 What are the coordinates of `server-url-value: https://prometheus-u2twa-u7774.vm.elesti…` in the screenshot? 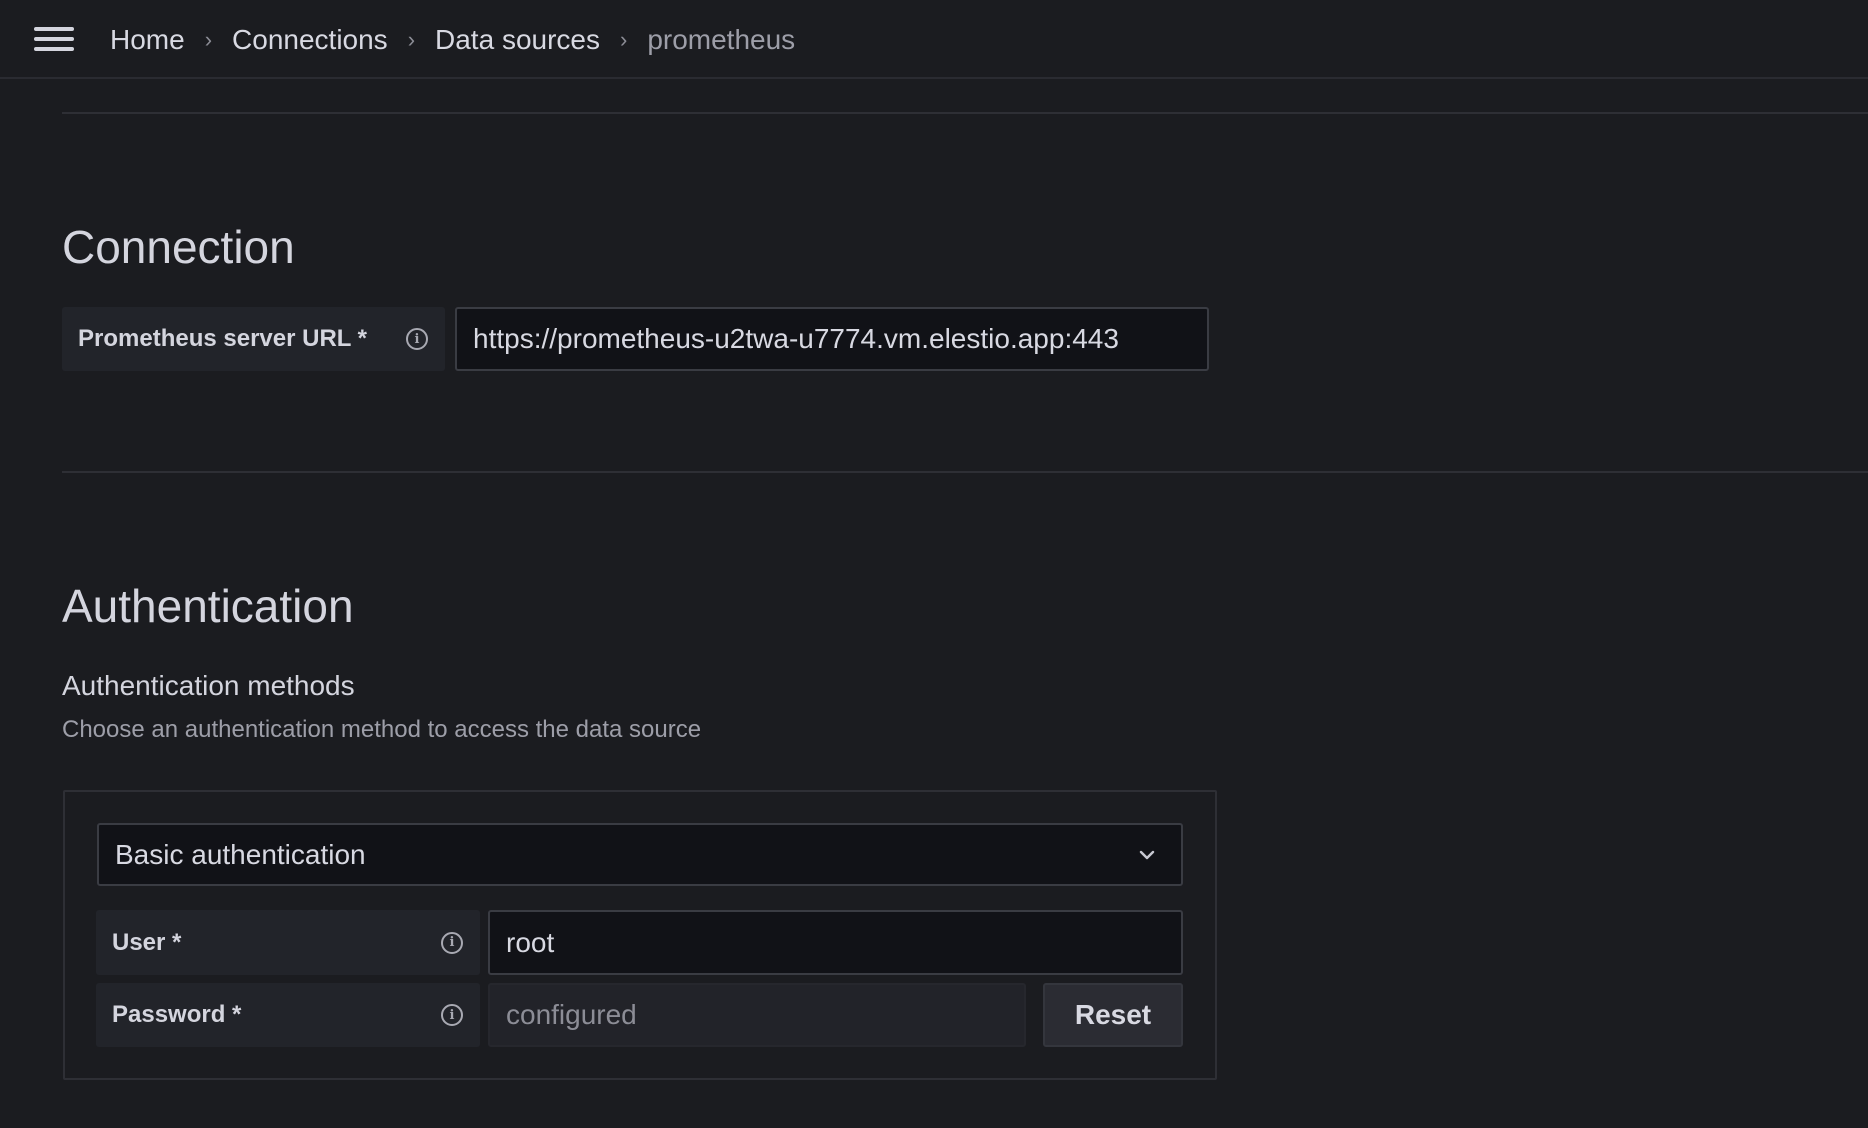 It's located at (796, 338).